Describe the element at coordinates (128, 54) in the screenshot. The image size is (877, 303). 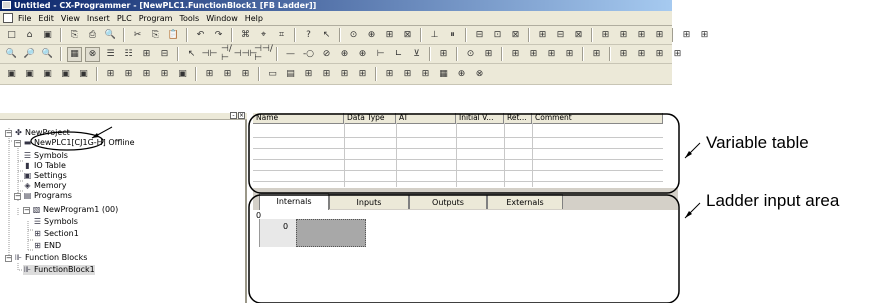
I see `toolbar-button-icon: ☷` at that location.